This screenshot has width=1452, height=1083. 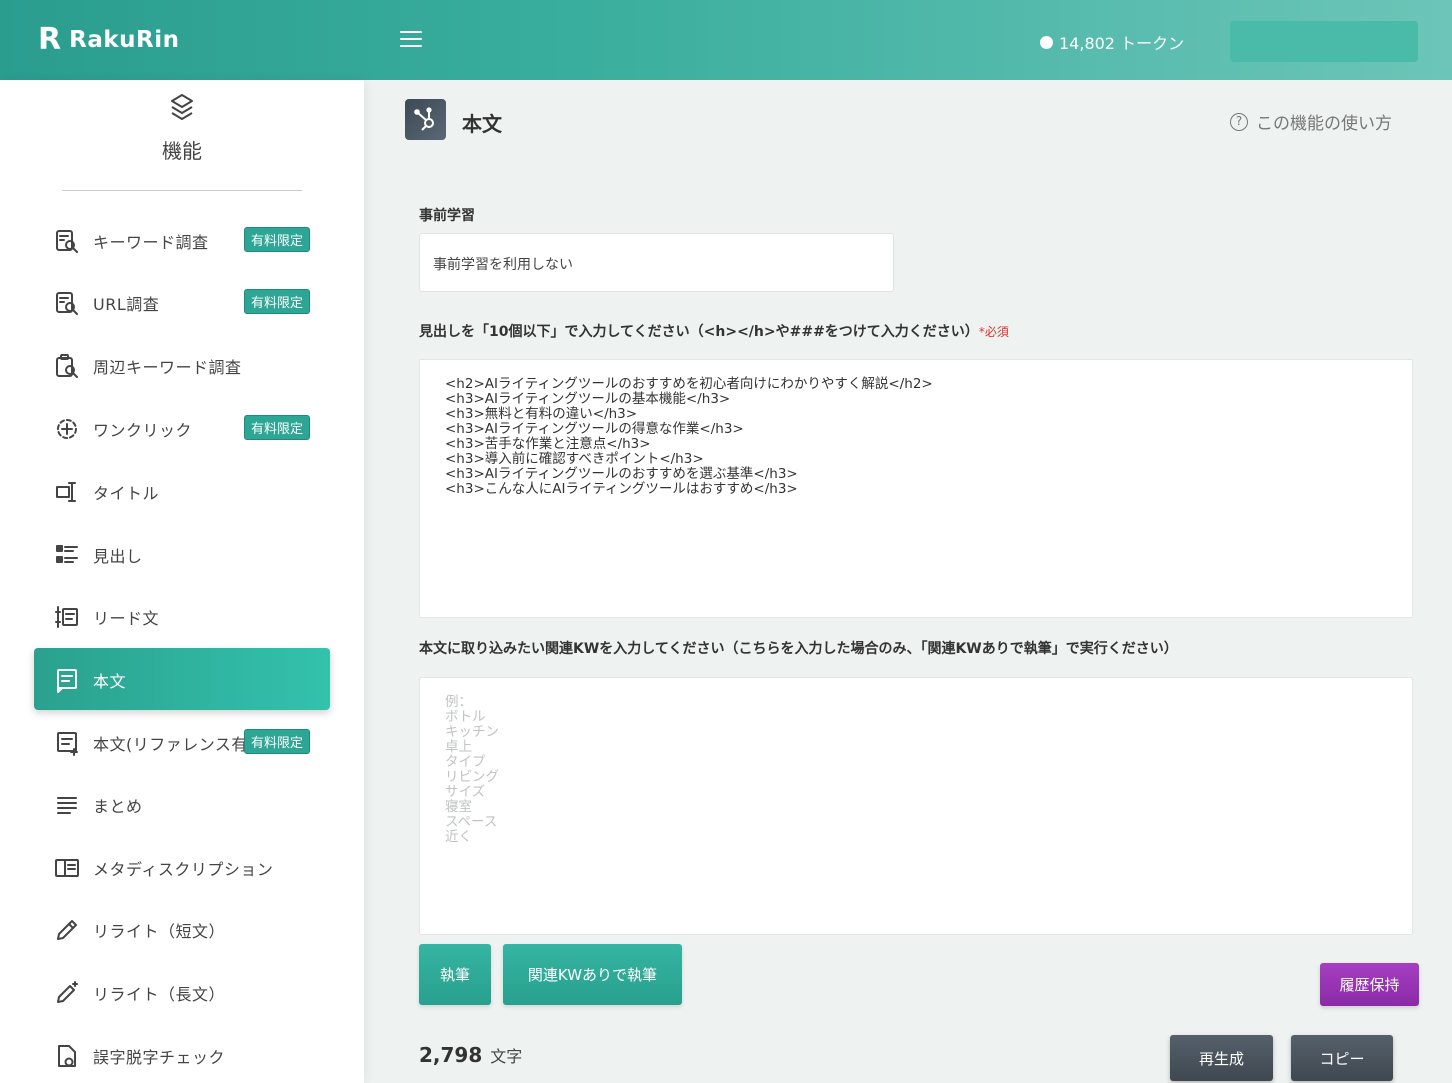 I want to click on hamburger-menu-icon, so click(x=411, y=40).